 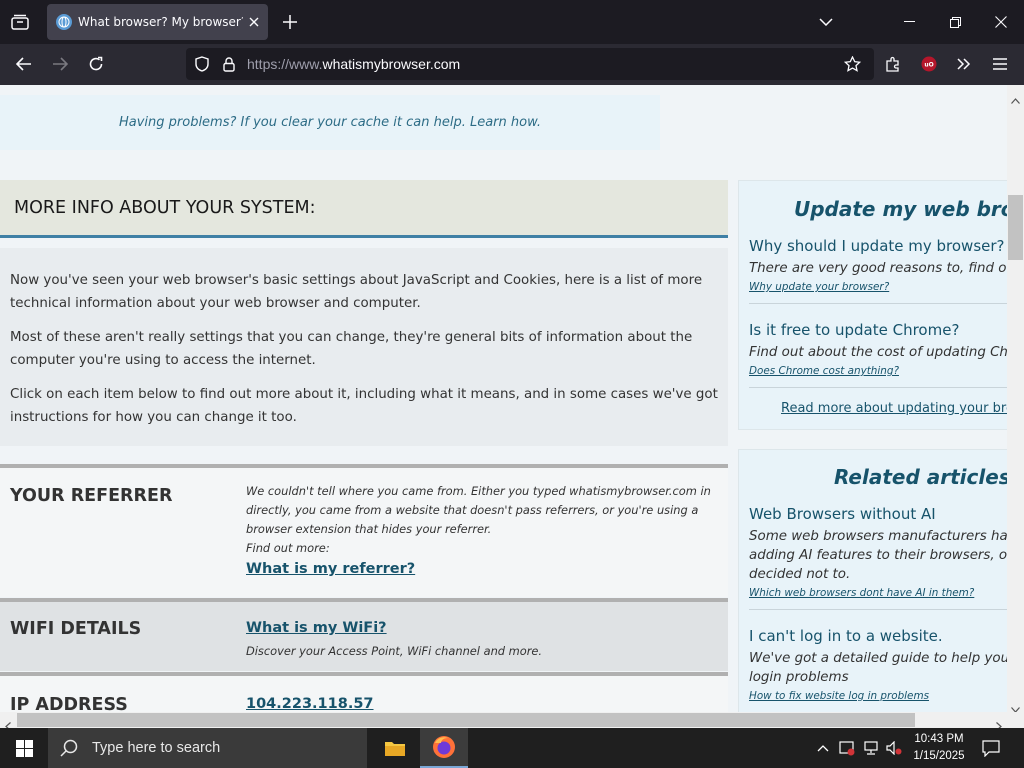 I want to click on network-icon, so click(x=871, y=748).